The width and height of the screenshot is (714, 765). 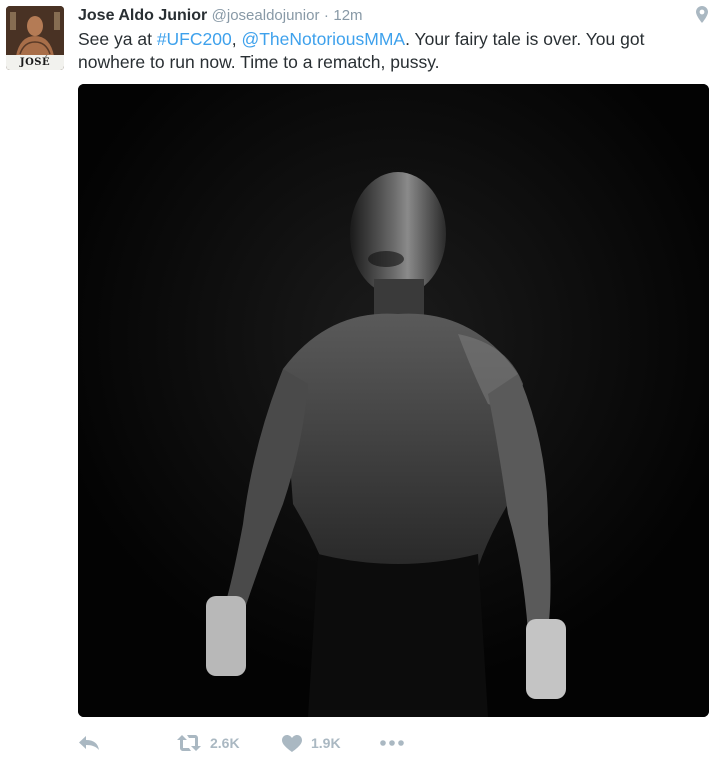 What do you see at coordinates (323, 39) in the screenshot?
I see `mention-link: @TheNotoriousMMA` at bounding box center [323, 39].